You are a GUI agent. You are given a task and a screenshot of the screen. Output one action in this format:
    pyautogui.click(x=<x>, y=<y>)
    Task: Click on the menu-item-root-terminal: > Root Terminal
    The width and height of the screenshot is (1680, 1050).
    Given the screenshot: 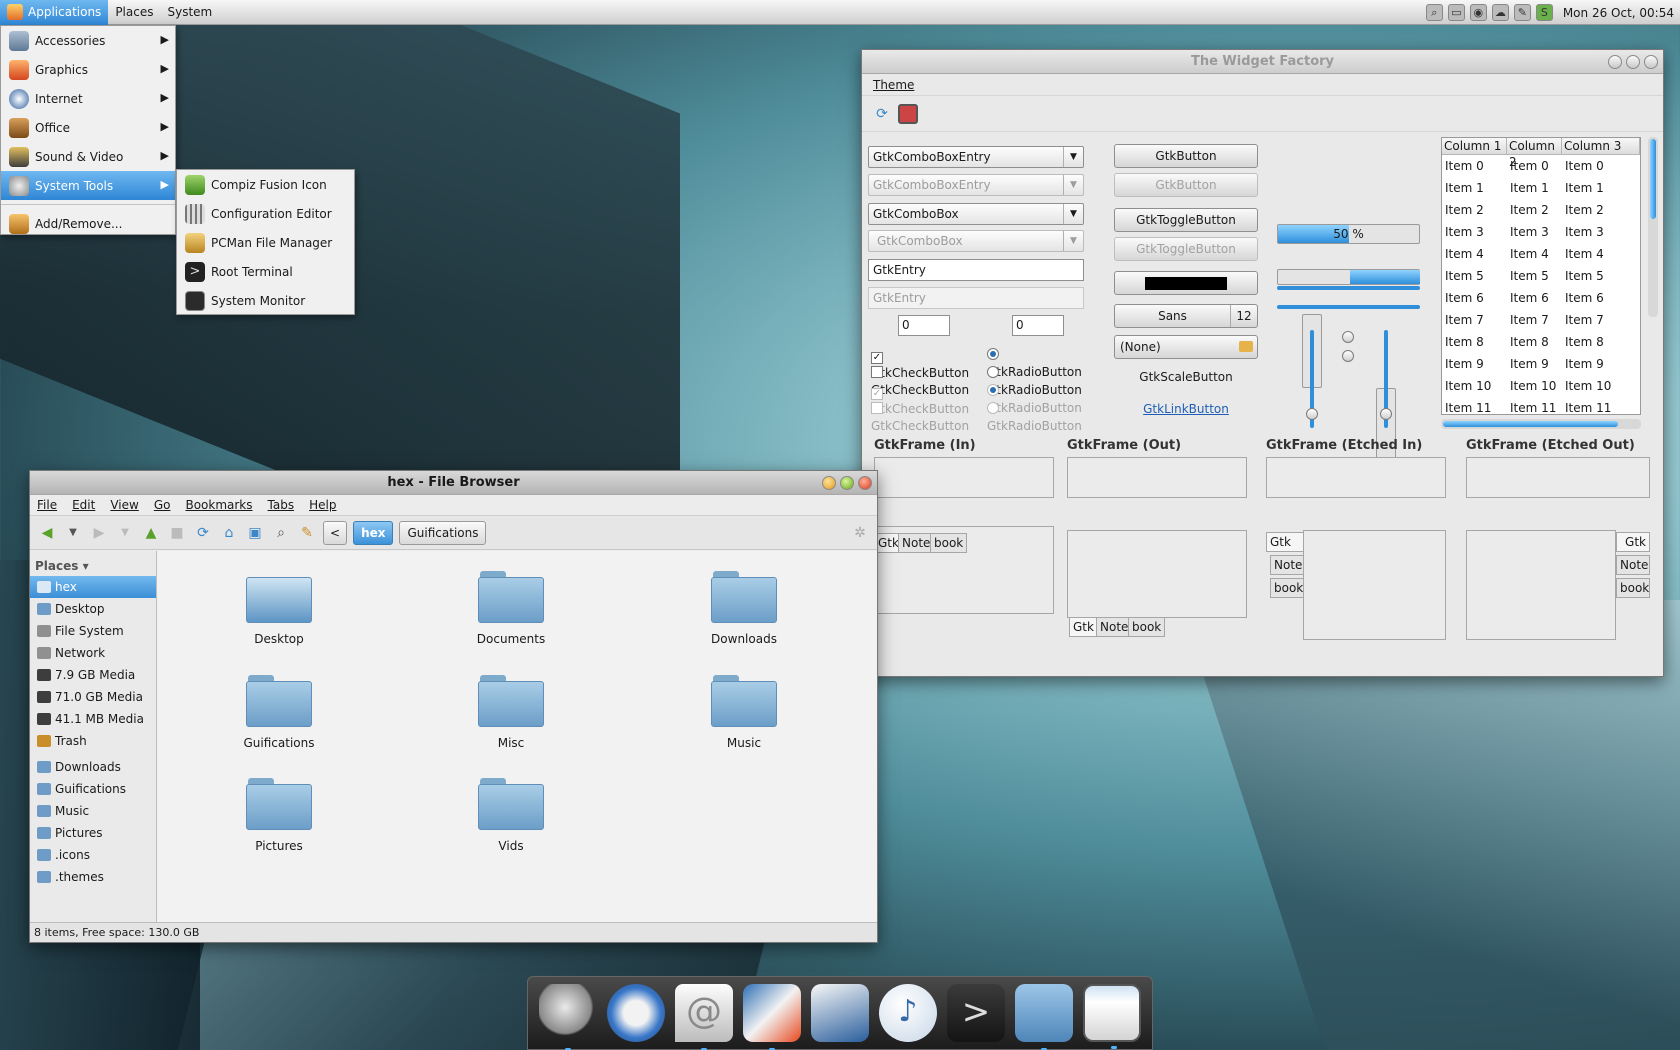 What is the action you would take?
    pyautogui.click(x=265, y=271)
    